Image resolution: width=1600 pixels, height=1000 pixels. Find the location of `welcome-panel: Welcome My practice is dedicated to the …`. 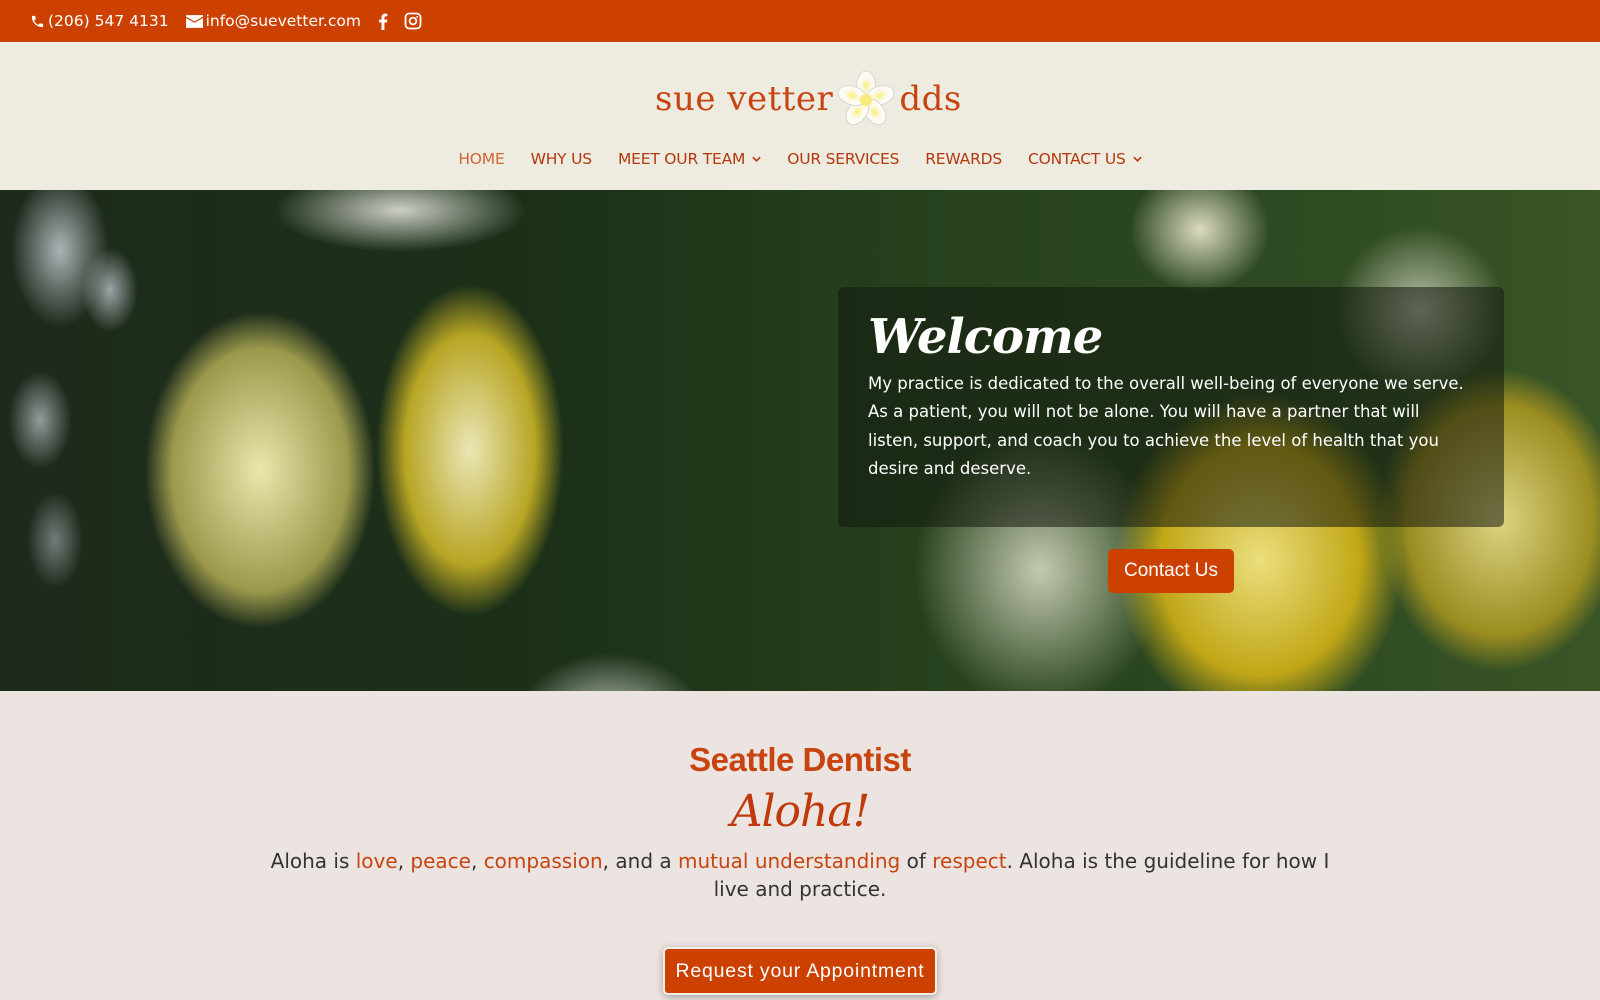

welcome-panel: Welcome My practice is dedicated to the … is located at coordinates (1171, 407).